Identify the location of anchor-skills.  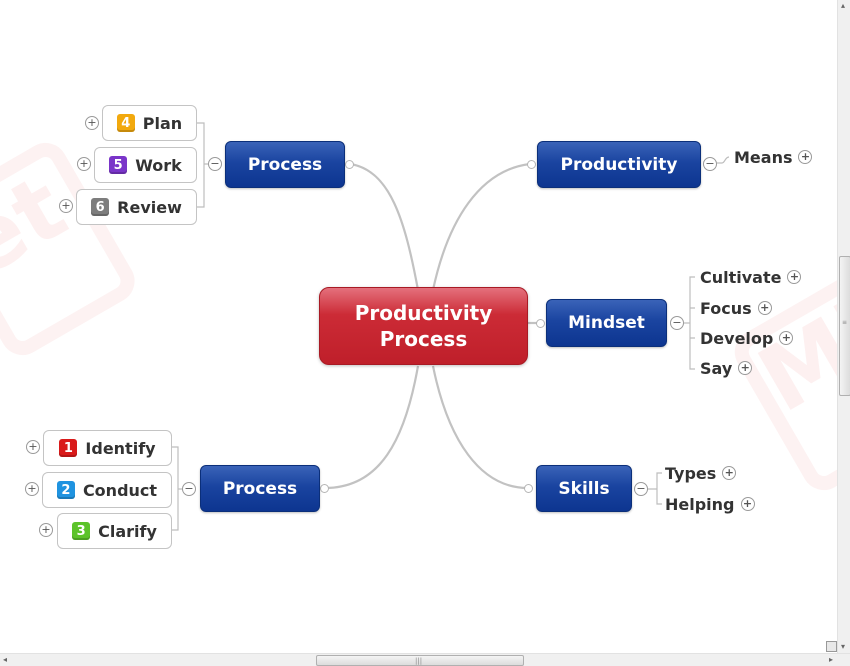
(528, 488).